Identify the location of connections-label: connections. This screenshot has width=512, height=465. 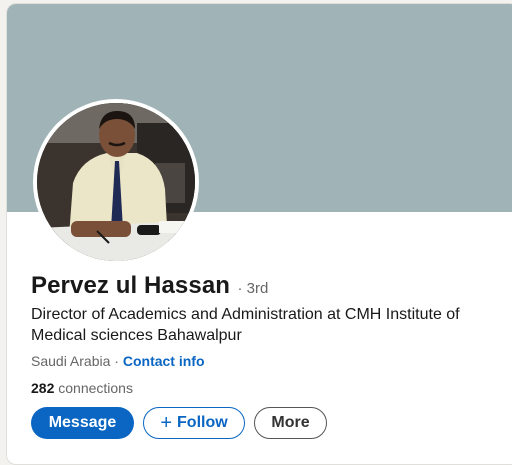
(93, 388).